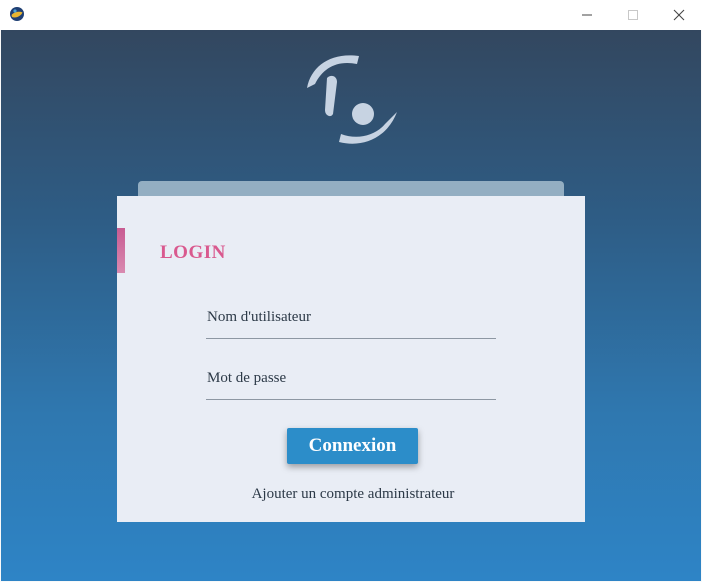  I want to click on username-field: Nom d'utilisateur, so click(351, 320).